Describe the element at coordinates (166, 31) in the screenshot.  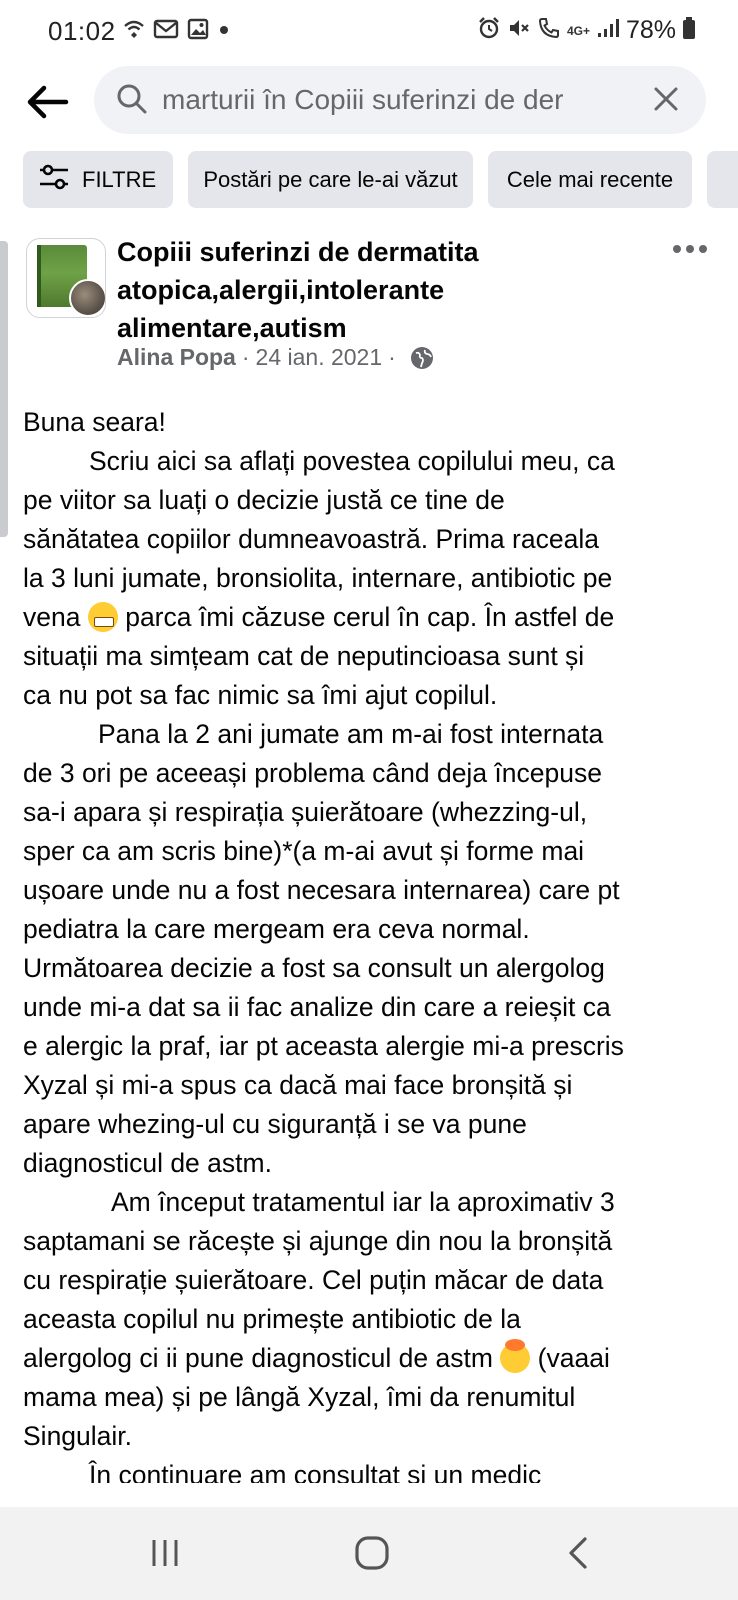
I see `gmail-icon` at that location.